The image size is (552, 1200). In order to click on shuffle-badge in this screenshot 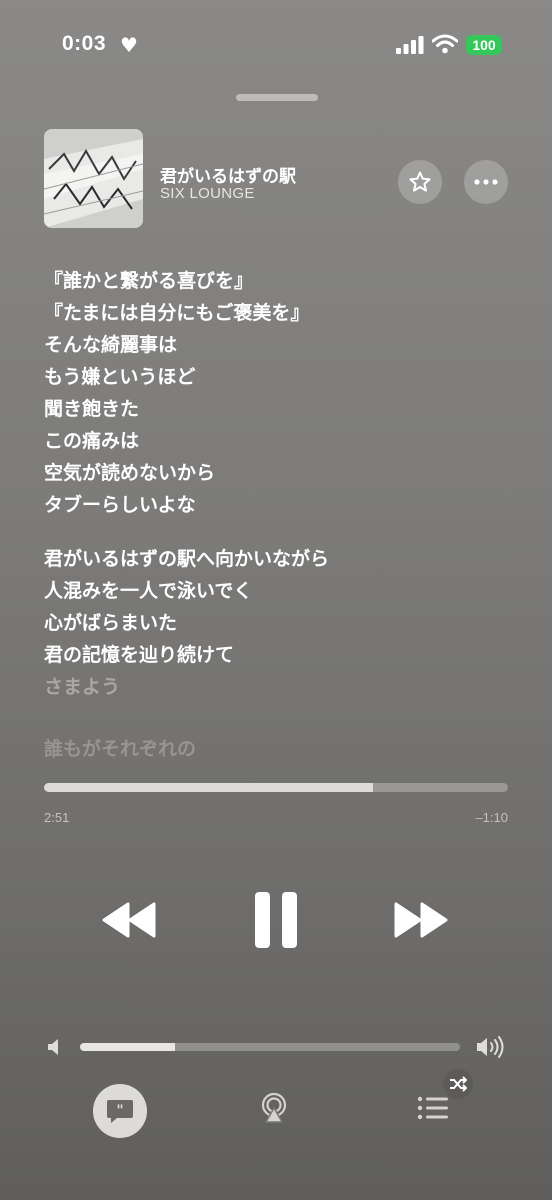, I will do `click(458, 1084)`.